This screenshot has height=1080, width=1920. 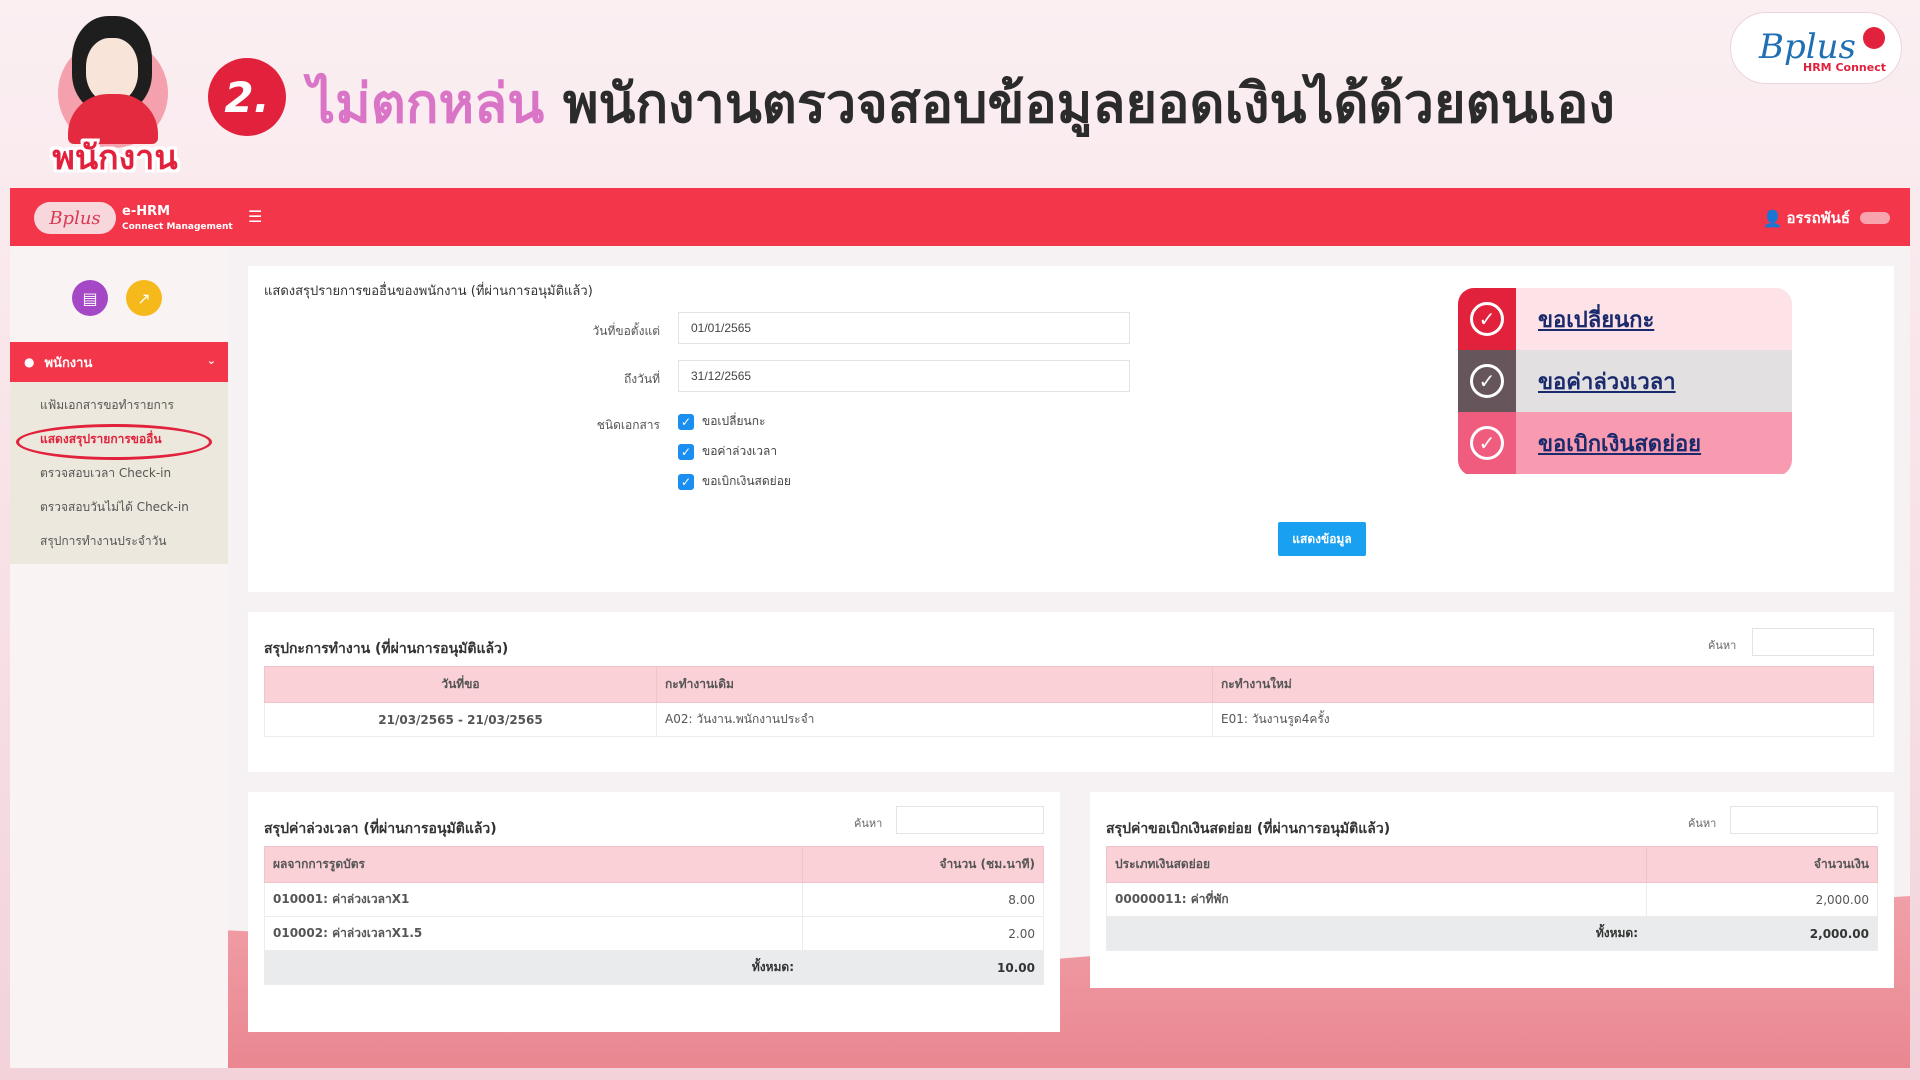 What do you see at coordinates (533, 933) in the screenshot?
I see `ot-type-cell: 010002: ค่าล่วงเวลาX1.5` at bounding box center [533, 933].